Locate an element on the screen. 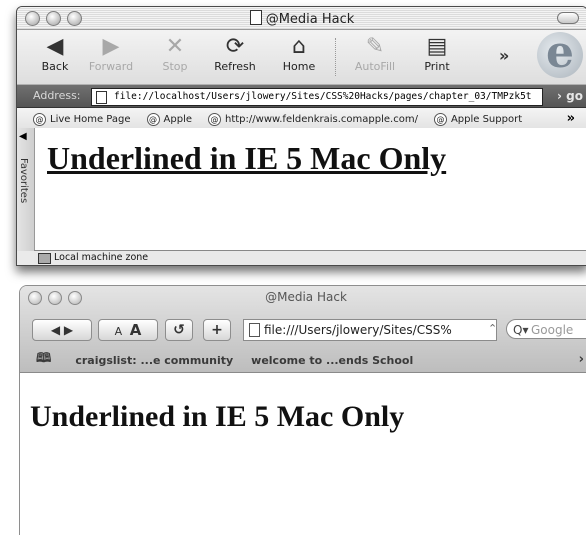 Image resolution: width=586 pixels, height=535 pixels. ie-logo-icon: e is located at coordinates (560, 54).